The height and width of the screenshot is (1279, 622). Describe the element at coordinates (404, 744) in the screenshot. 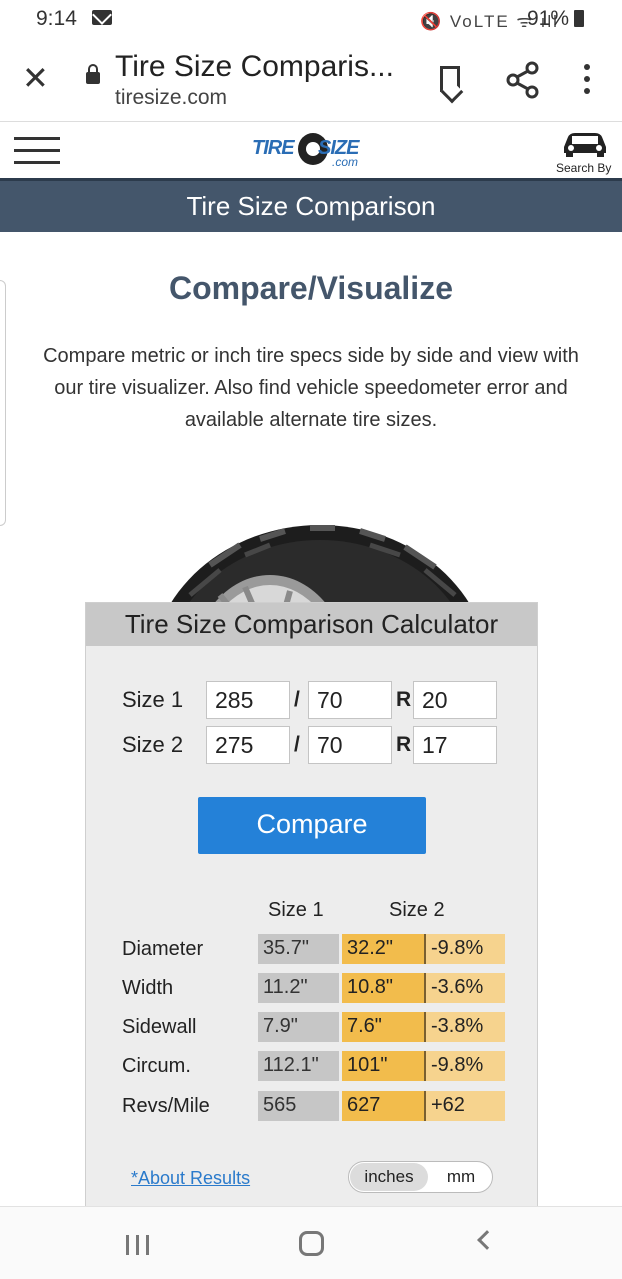

I see `size2-r: R` at that location.